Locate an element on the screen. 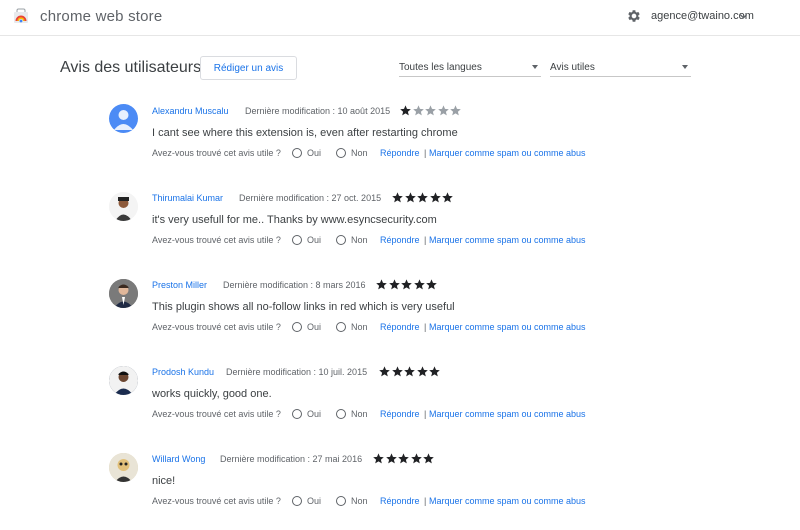 The height and width of the screenshot is (530, 800). person-icon is located at coordinates (123, 120).